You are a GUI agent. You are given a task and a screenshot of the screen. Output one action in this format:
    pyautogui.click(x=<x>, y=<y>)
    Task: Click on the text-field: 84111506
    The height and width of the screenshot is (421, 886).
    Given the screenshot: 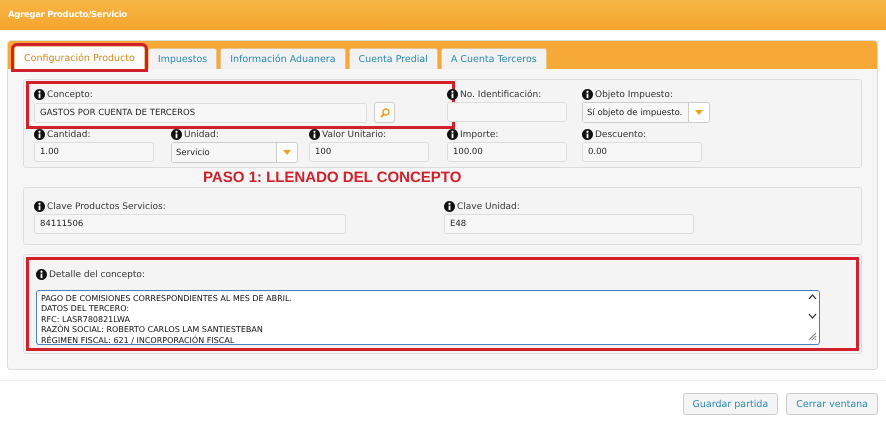 What is the action you would take?
    pyautogui.click(x=190, y=224)
    